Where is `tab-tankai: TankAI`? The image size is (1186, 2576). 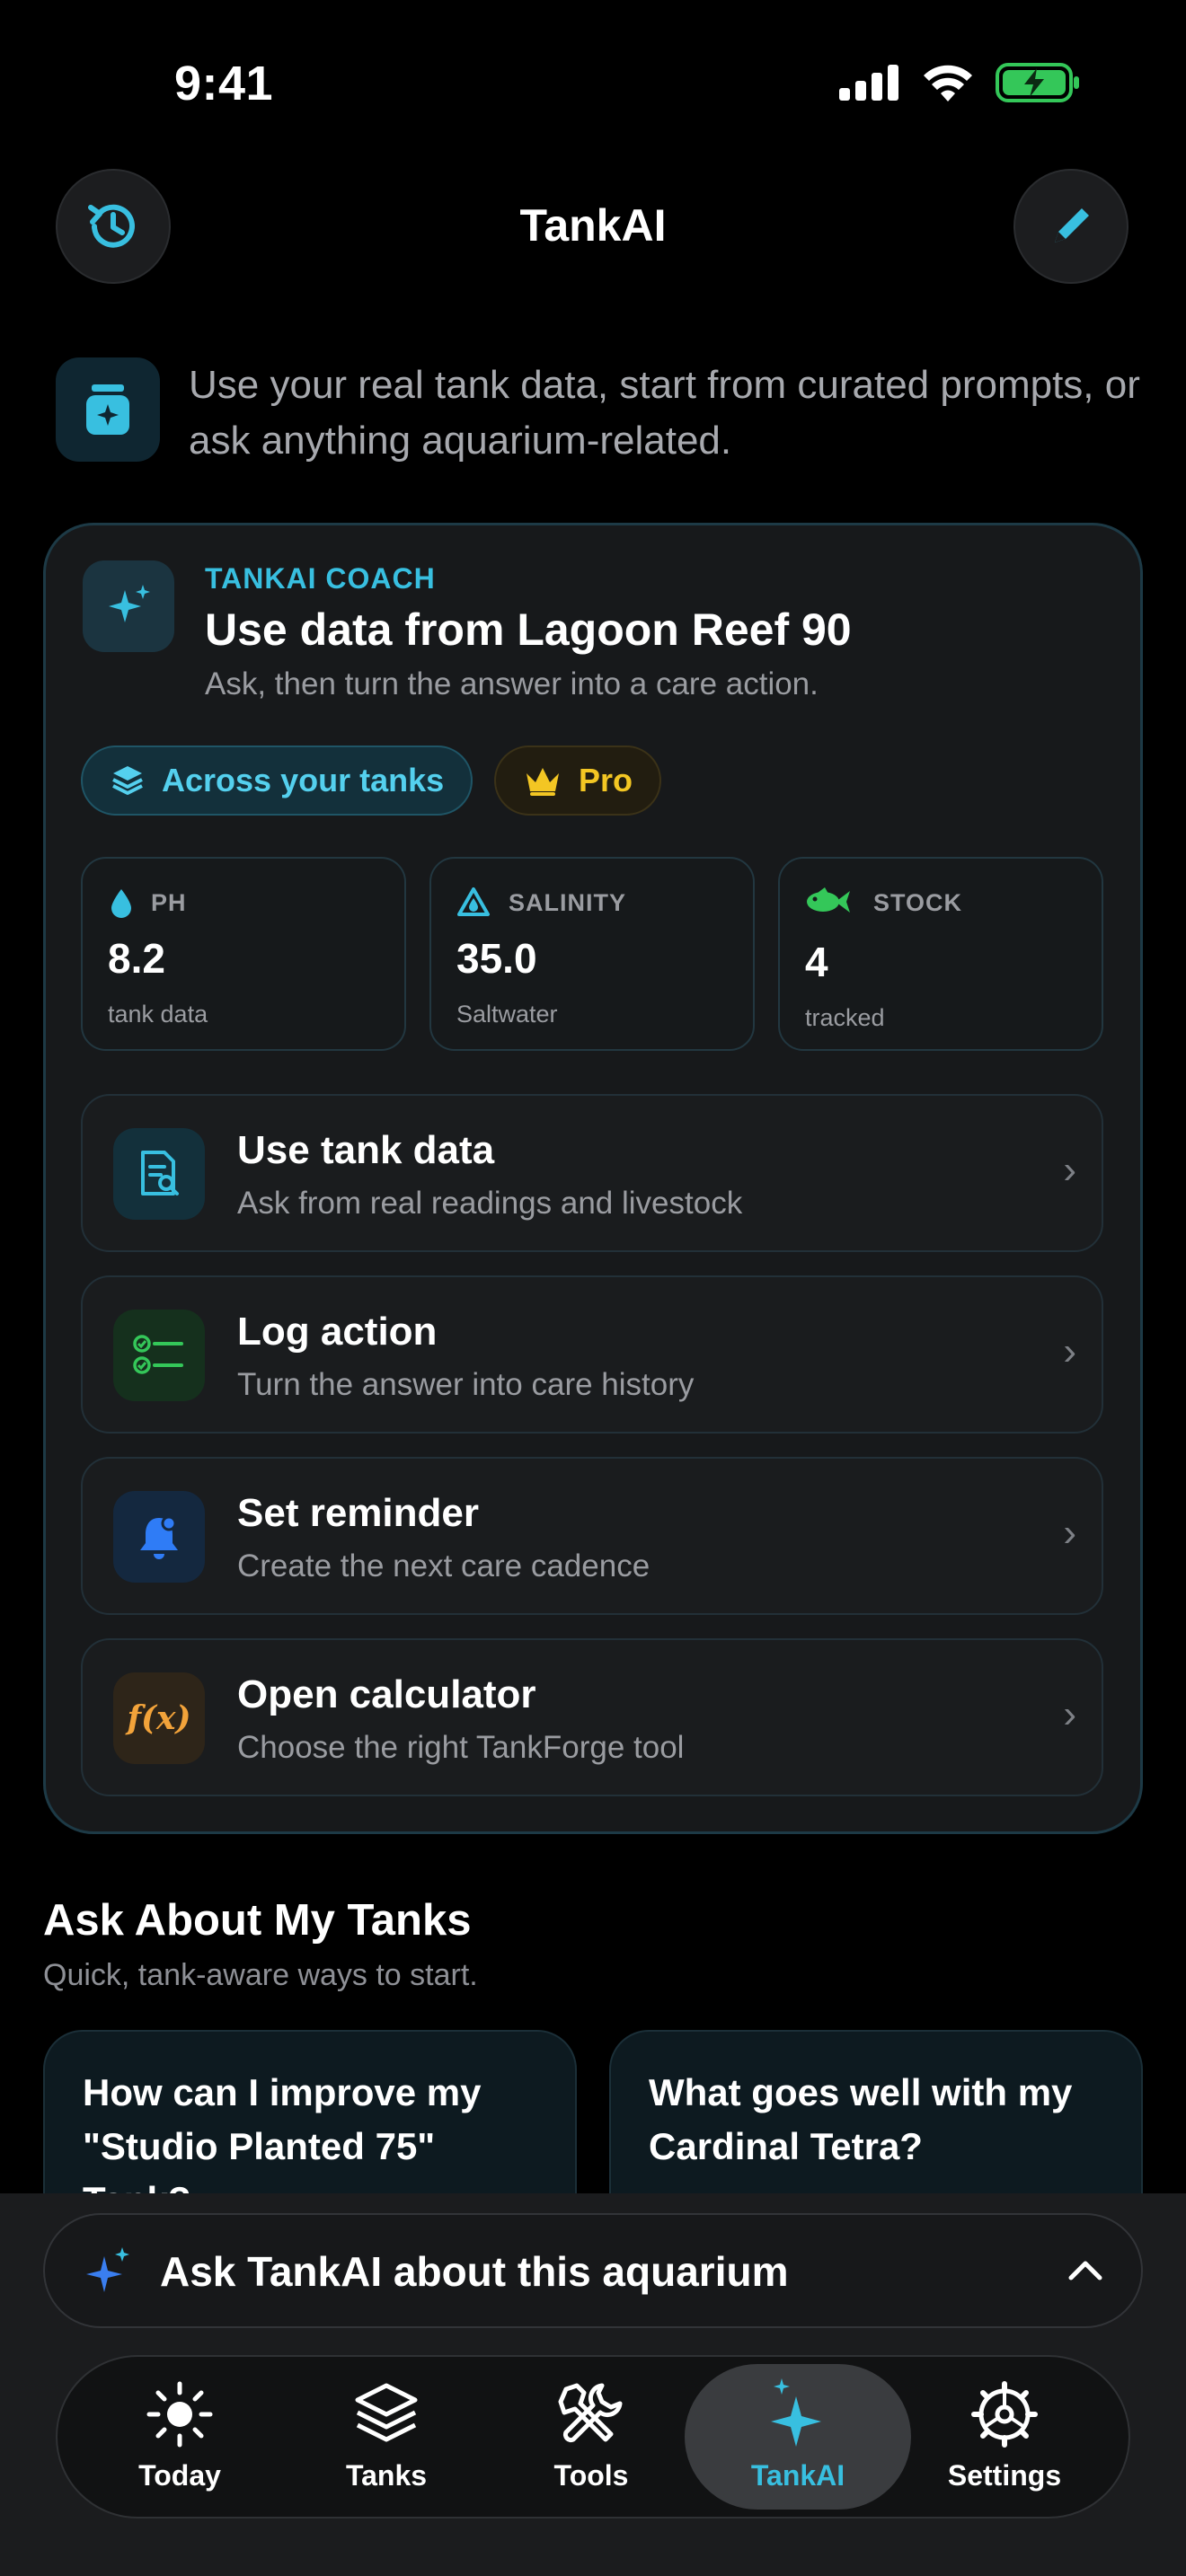
tab-tankai: TankAI is located at coordinates (798, 2437).